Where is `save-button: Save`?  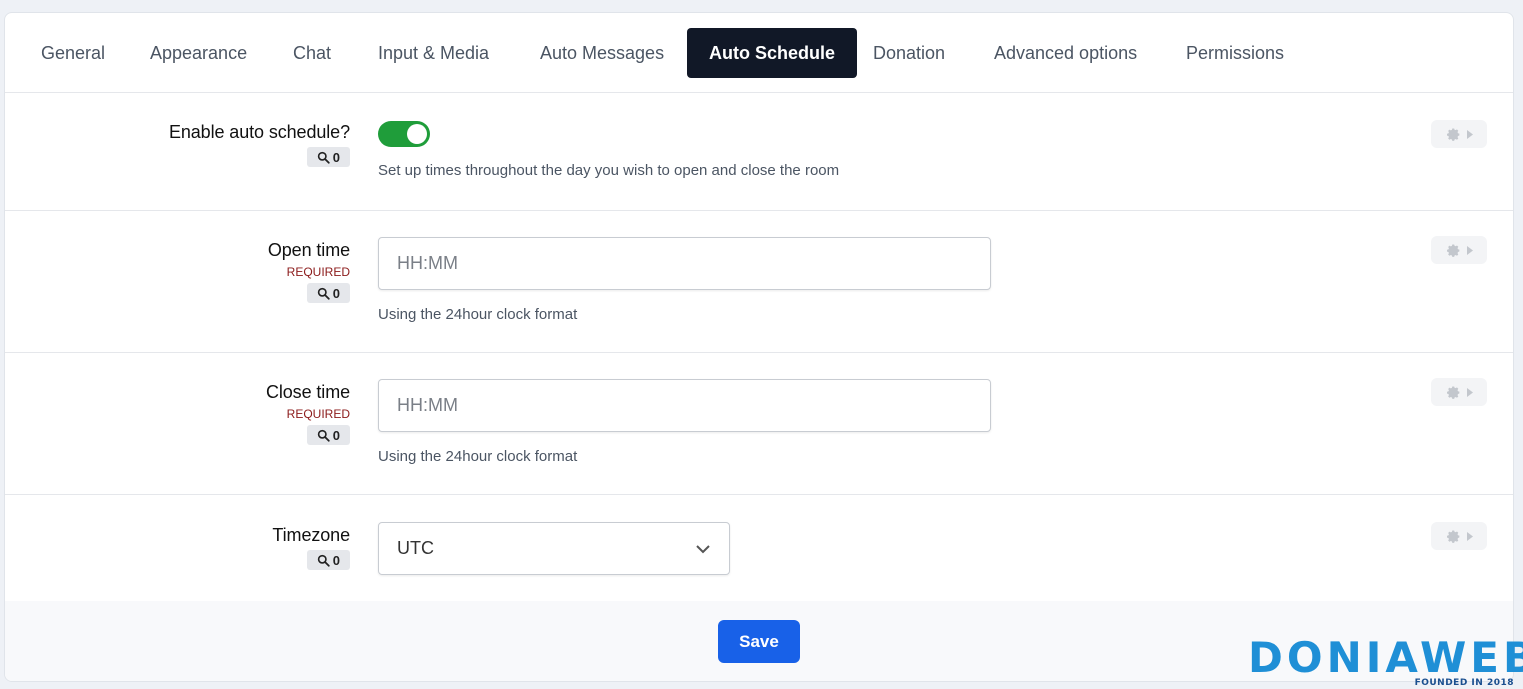 save-button: Save is located at coordinates (759, 641).